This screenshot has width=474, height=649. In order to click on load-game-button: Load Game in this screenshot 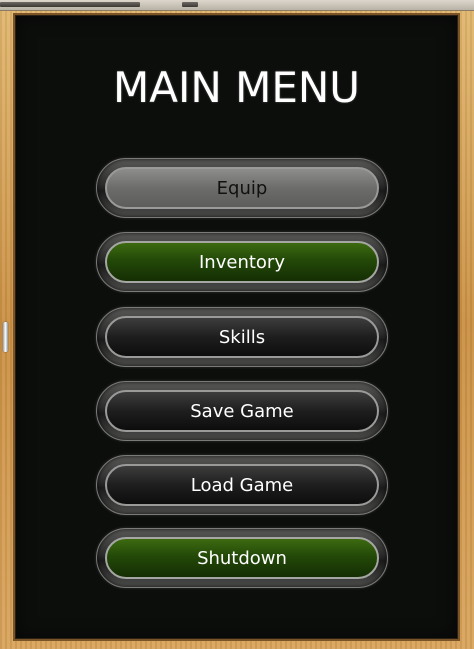, I will do `click(242, 485)`.